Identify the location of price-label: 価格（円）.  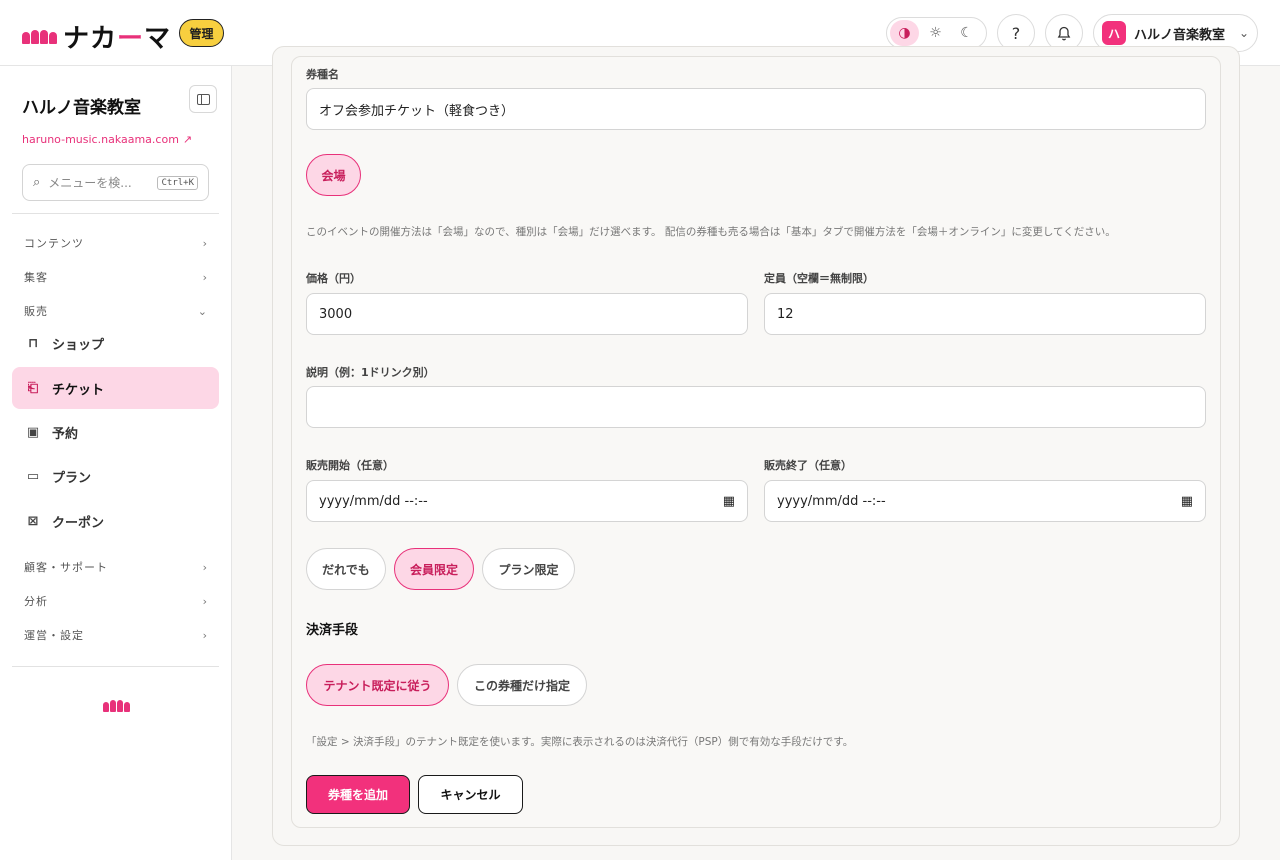
(333, 278).